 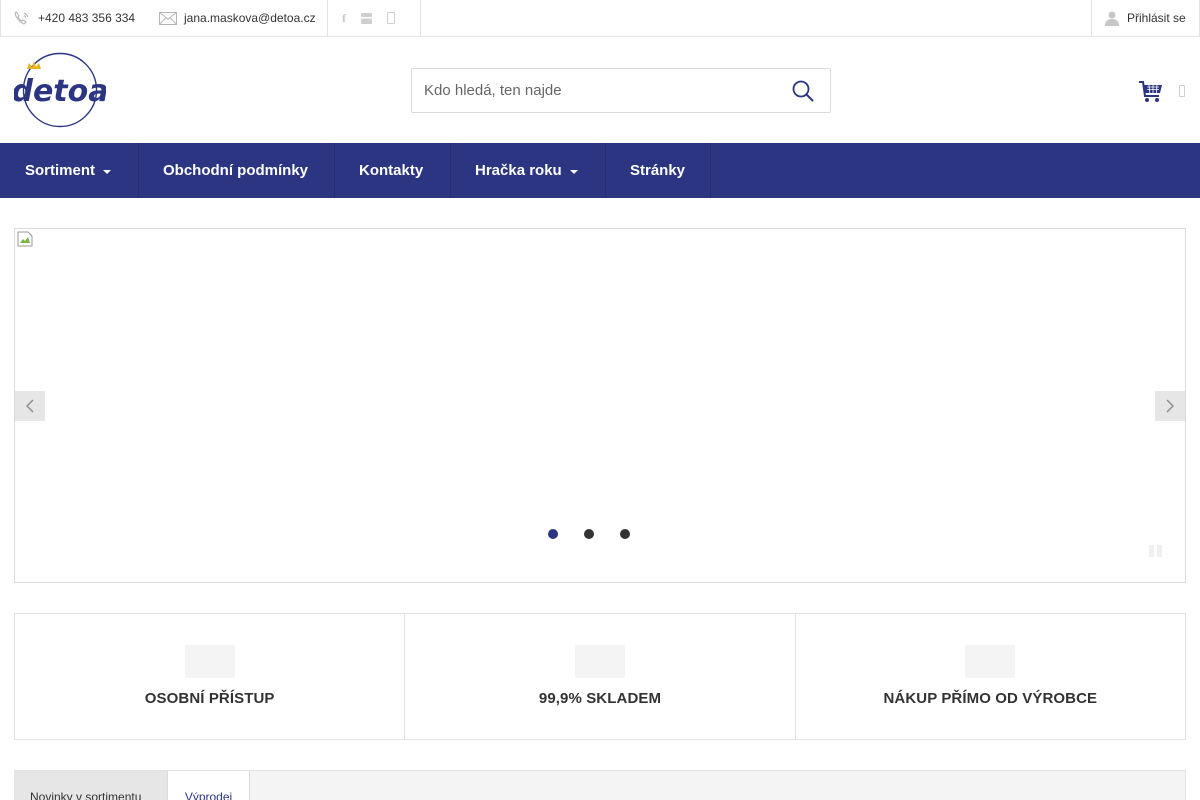 What do you see at coordinates (803, 91) in the screenshot?
I see `search-icon` at bounding box center [803, 91].